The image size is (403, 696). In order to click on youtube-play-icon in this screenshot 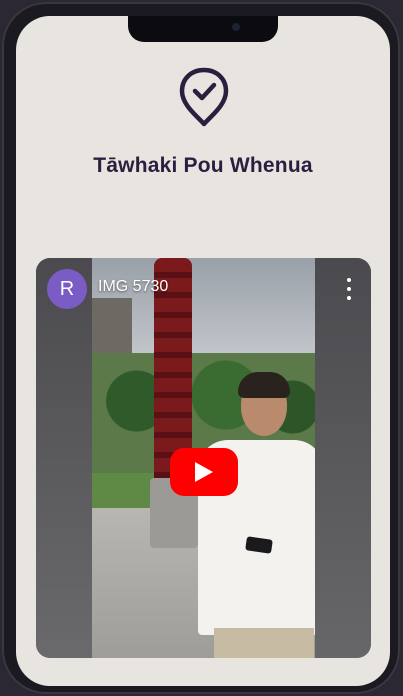, I will do `click(204, 472)`.